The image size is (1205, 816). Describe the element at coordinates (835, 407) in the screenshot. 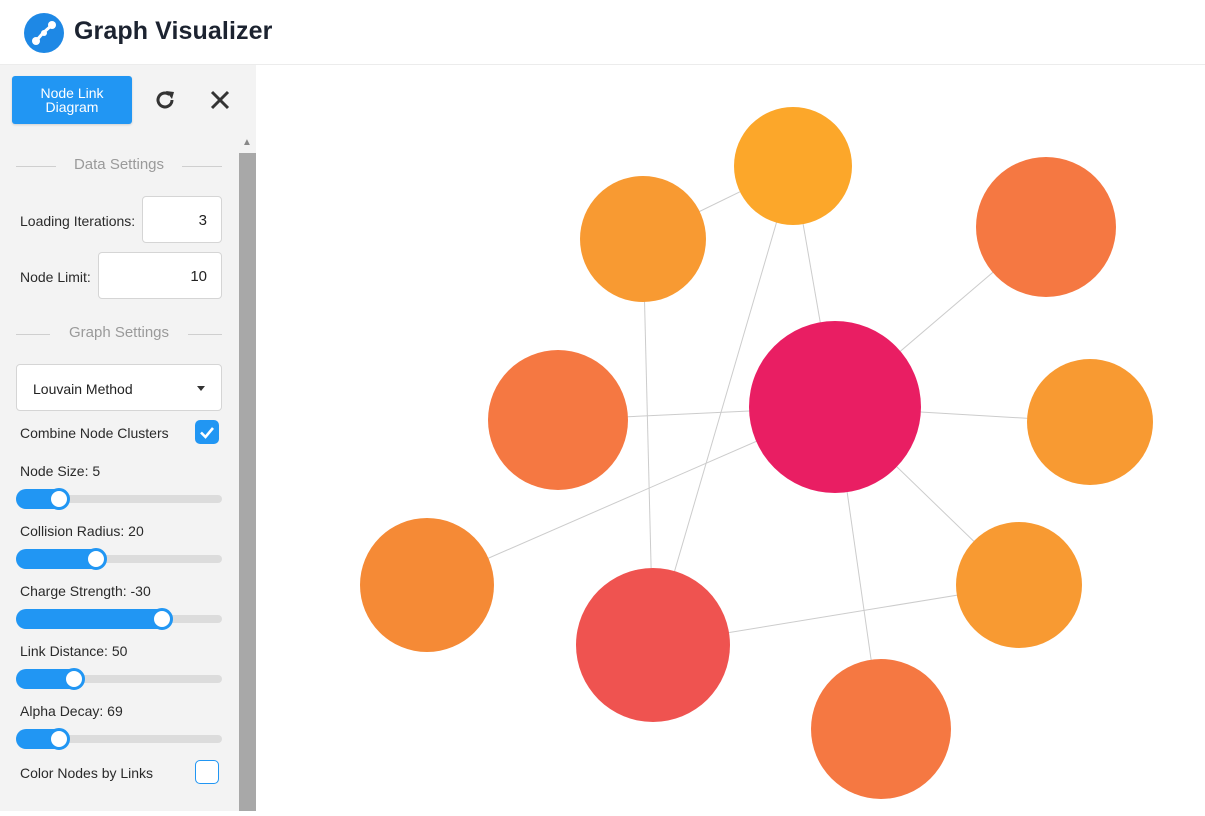

I see `graph-node-hub` at that location.